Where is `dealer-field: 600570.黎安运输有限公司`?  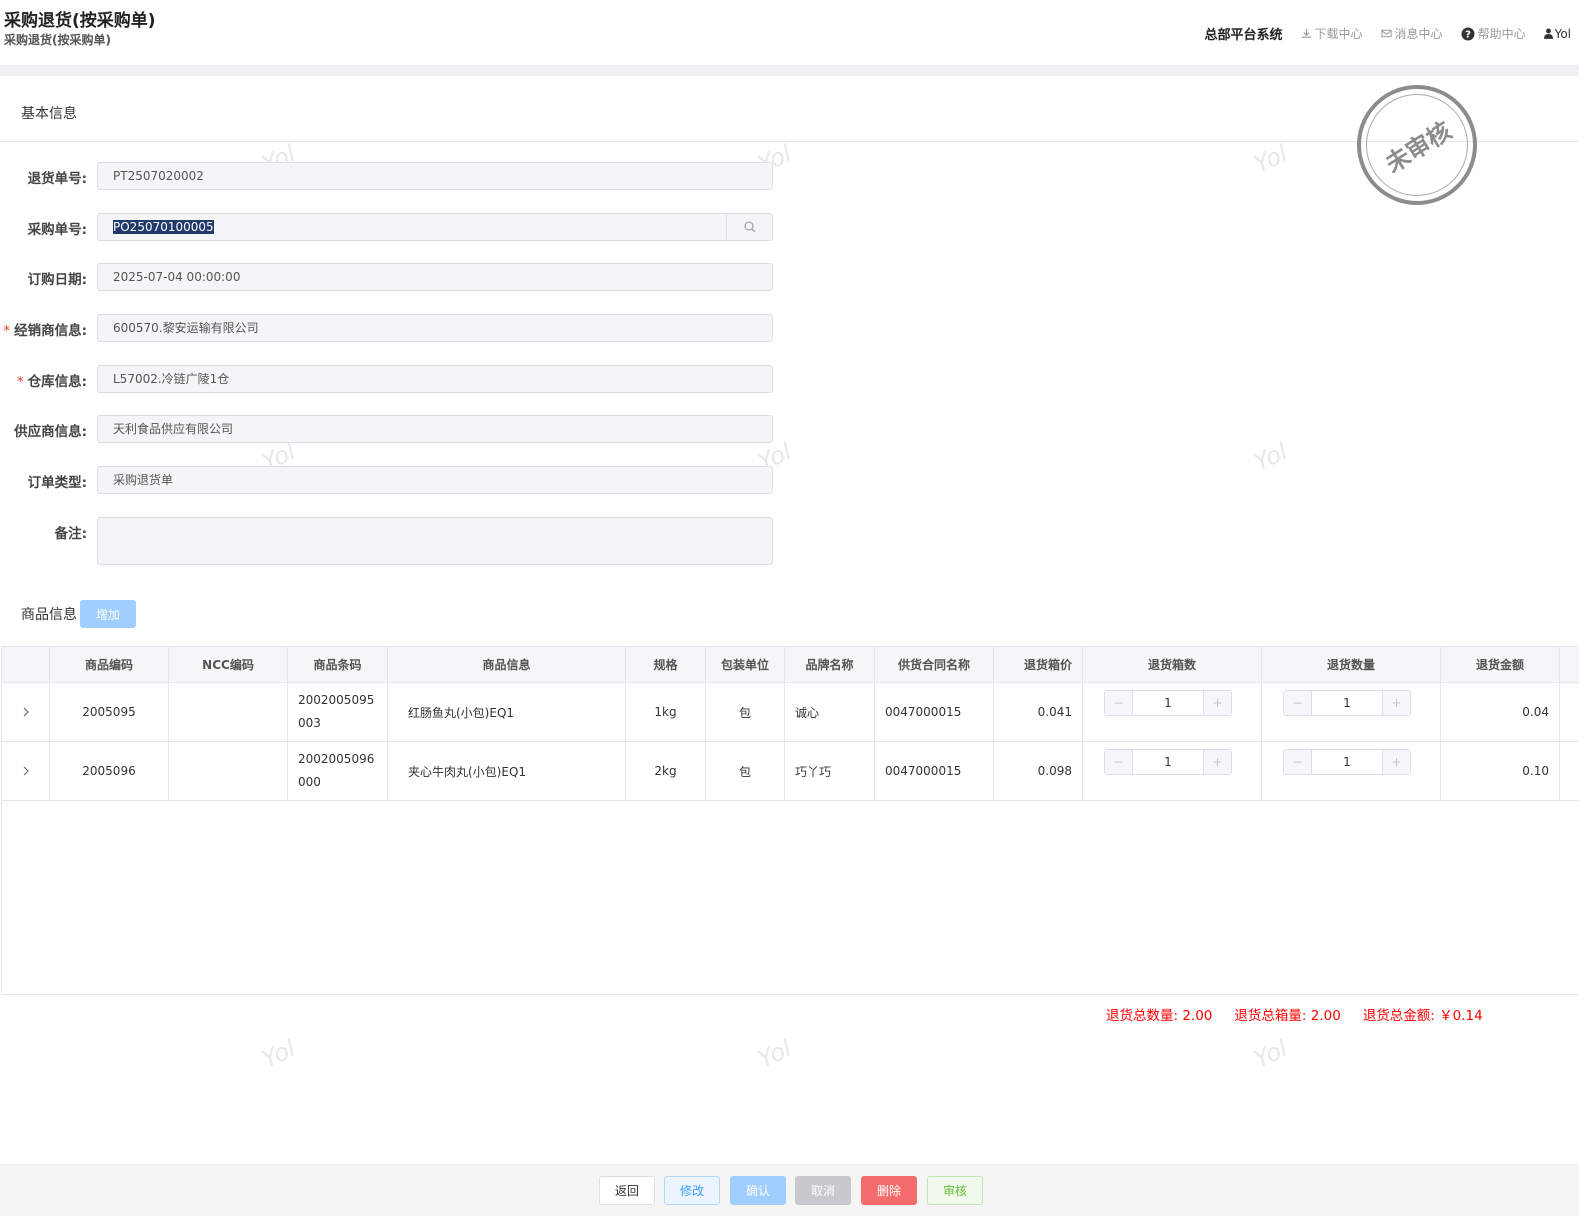
dealer-field: 600570.黎安运输有限公司 is located at coordinates (435, 328).